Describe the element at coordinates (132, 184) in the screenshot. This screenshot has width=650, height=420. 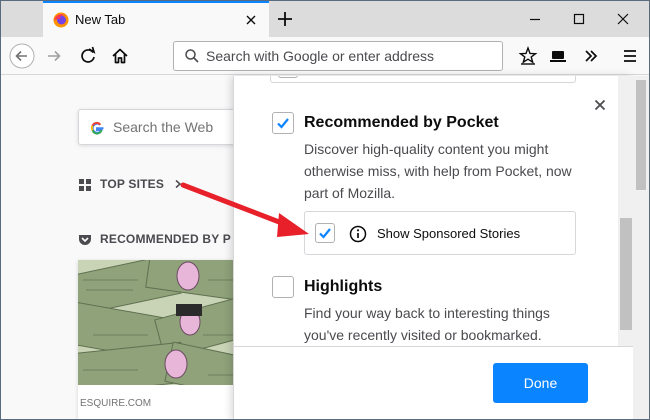
I see `top-sites-heading: TOP SITES` at that location.